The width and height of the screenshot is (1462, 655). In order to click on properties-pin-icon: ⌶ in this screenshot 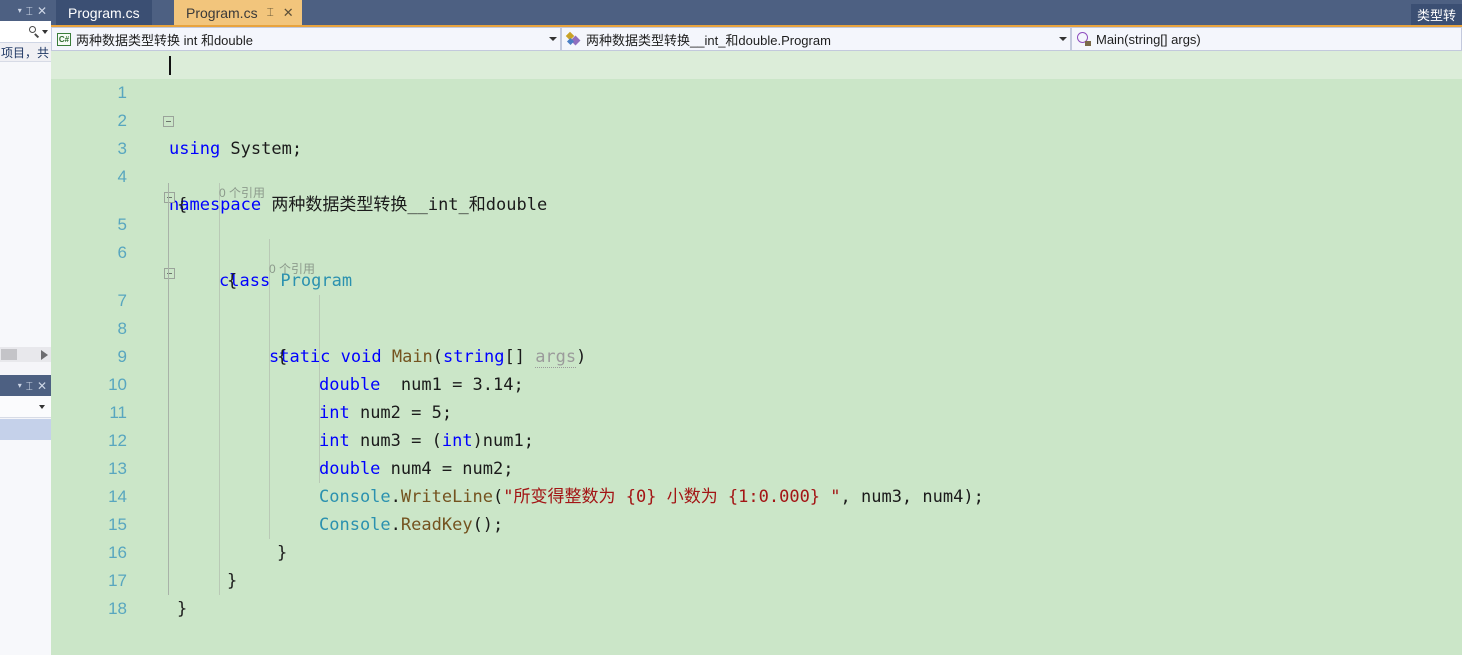, I will do `click(29, 386)`.